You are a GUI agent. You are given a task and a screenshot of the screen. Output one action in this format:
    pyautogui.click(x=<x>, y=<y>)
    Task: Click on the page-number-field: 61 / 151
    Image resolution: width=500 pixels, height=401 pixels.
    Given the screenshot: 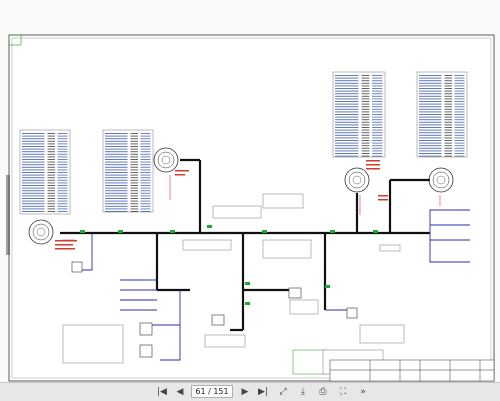 What is the action you would take?
    pyautogui.click(x=212, y=391)
    